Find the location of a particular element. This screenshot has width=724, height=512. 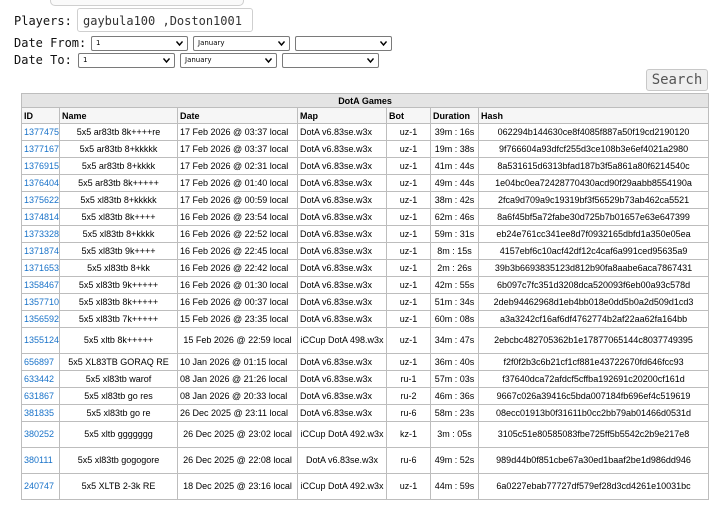

game-date-cell: 15 Feb 2026 @ 23:35 local is located at coordinates (237, 319).